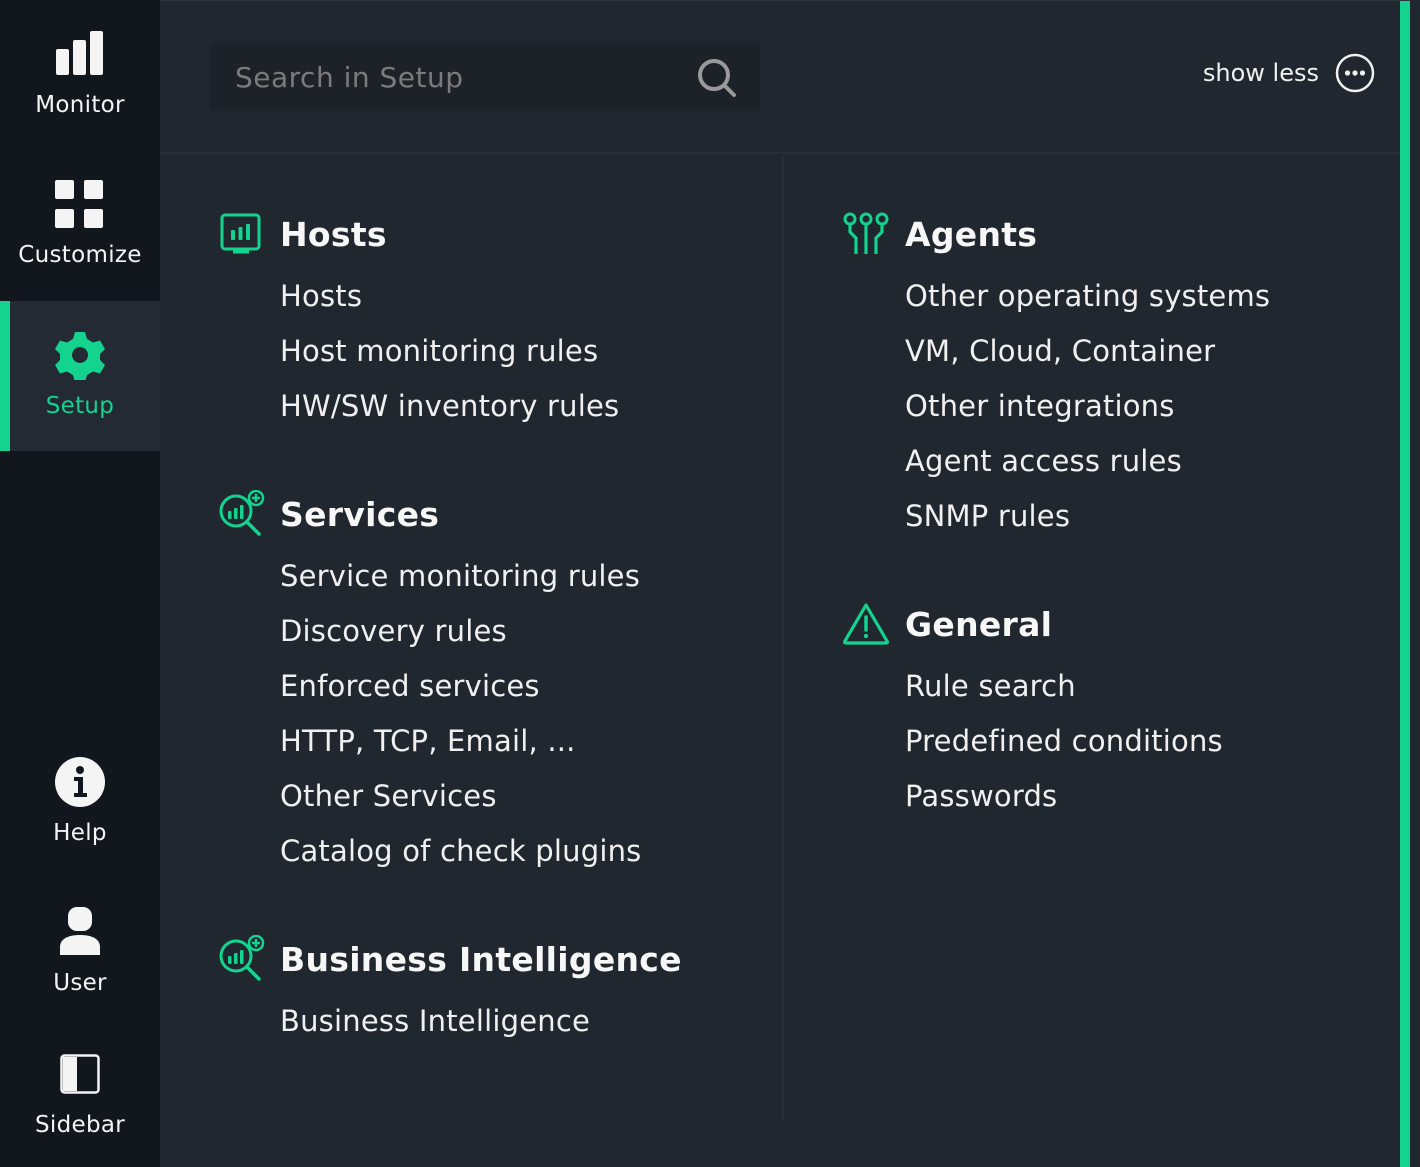 Image resolution: width=1420 pixels, height=1167 pixels. I want to click on menu-item-enforced-services: Enforced services, so click(460, 686).